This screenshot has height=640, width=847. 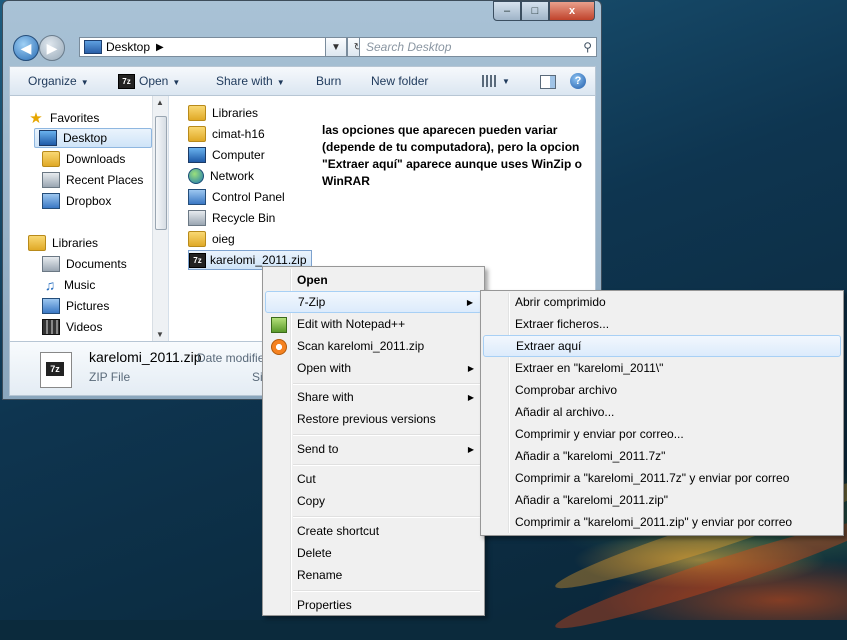 I want to click on libraries-icon, so click(x=37, y=243).